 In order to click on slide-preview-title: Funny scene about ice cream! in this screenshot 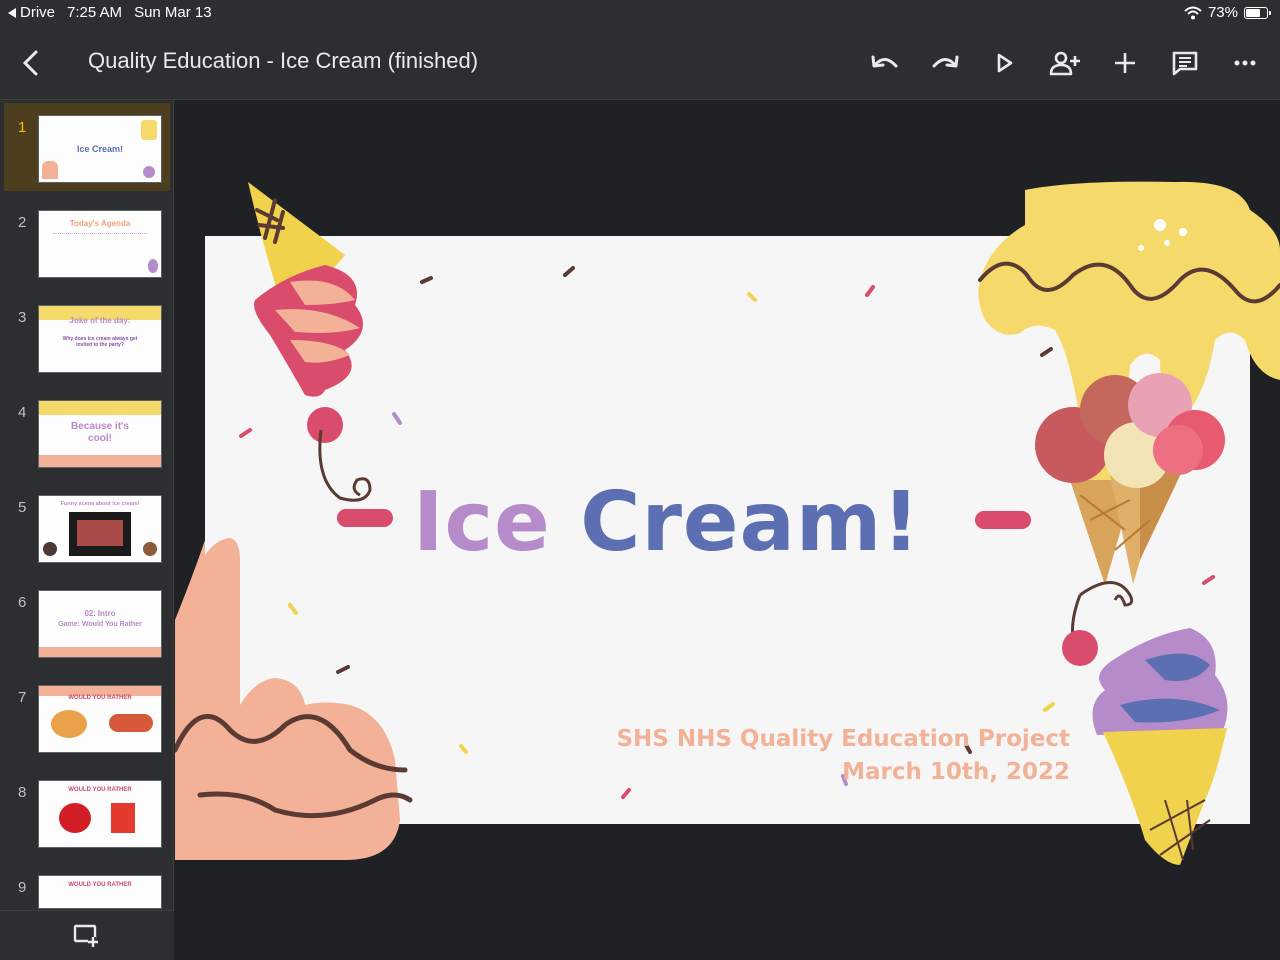, I will do `click(100, 504)`.